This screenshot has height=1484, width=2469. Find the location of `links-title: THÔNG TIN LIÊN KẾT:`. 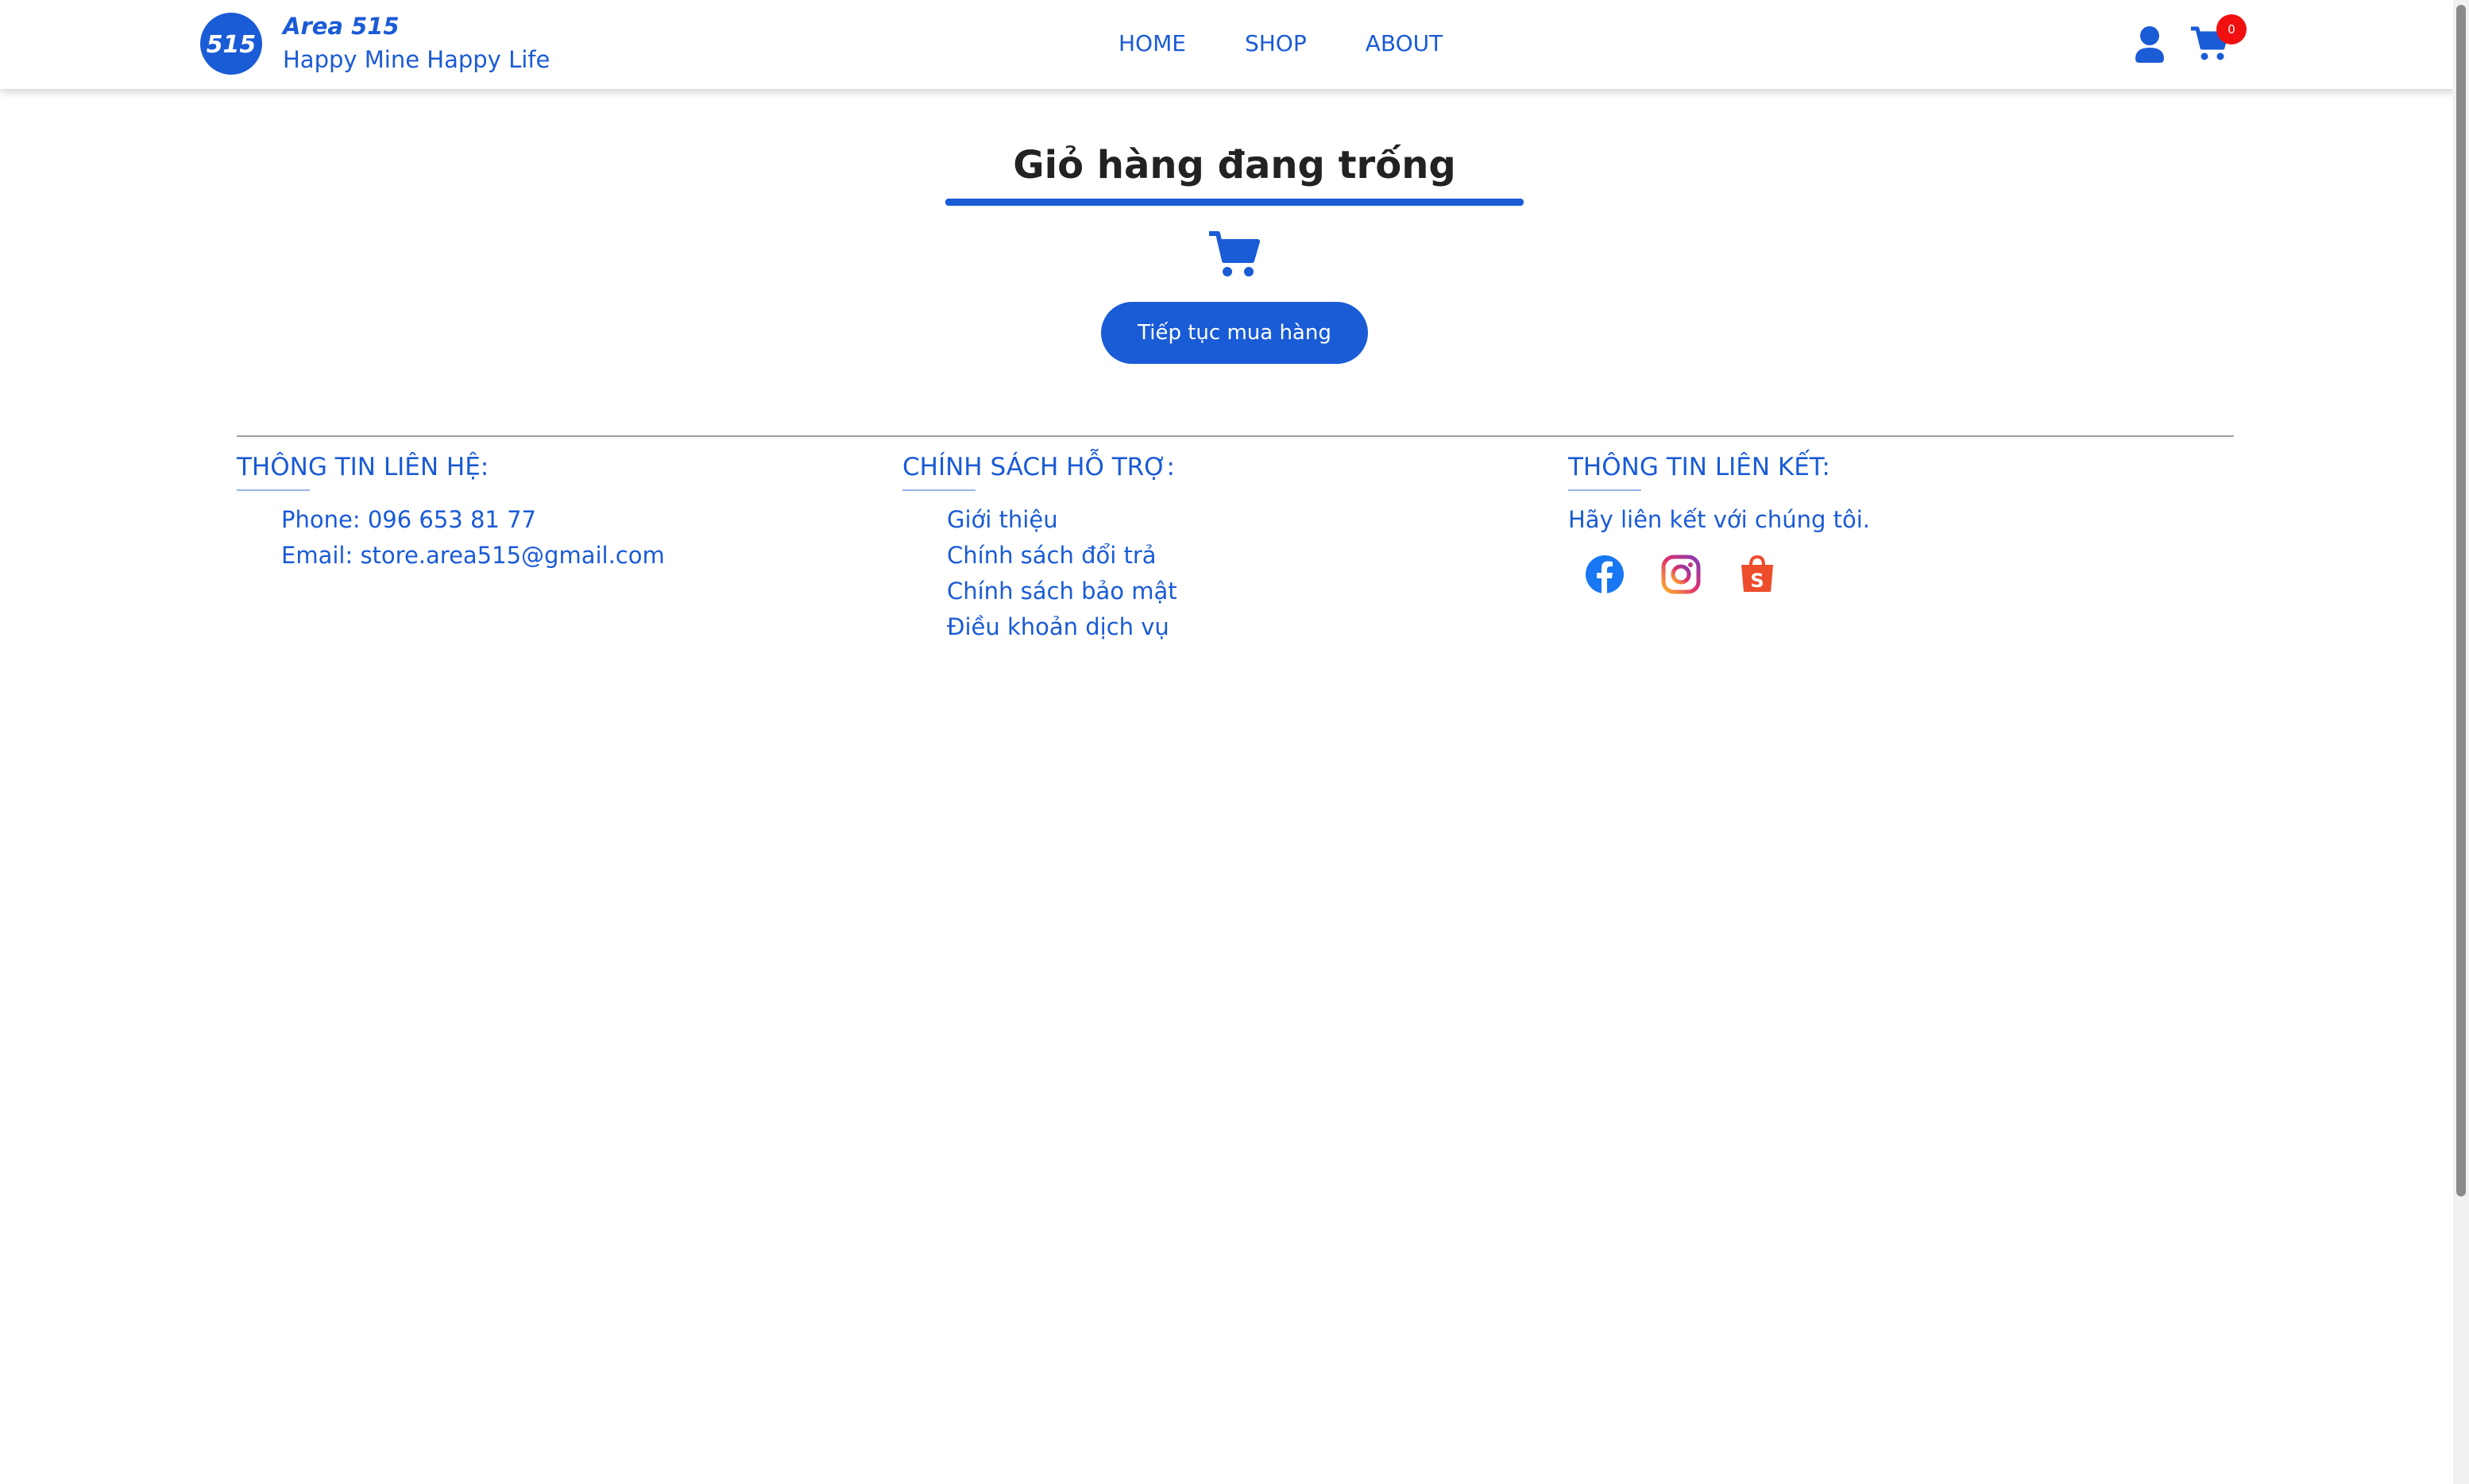

links-title: THÔNG TIN LIÊN KẾT: is located at coordinates (1699, 467).